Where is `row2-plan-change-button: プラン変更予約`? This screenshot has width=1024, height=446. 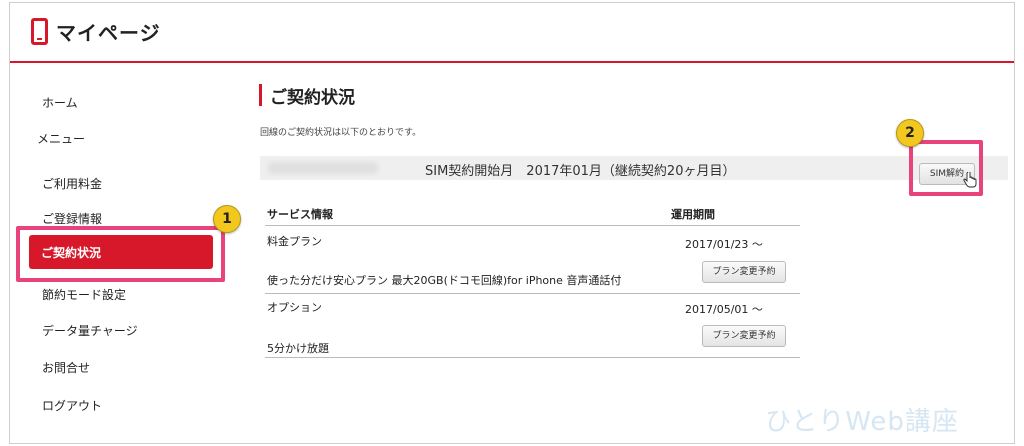
row2-plan-change-button: プラン変更予約 is located at coordinates (744, 336).